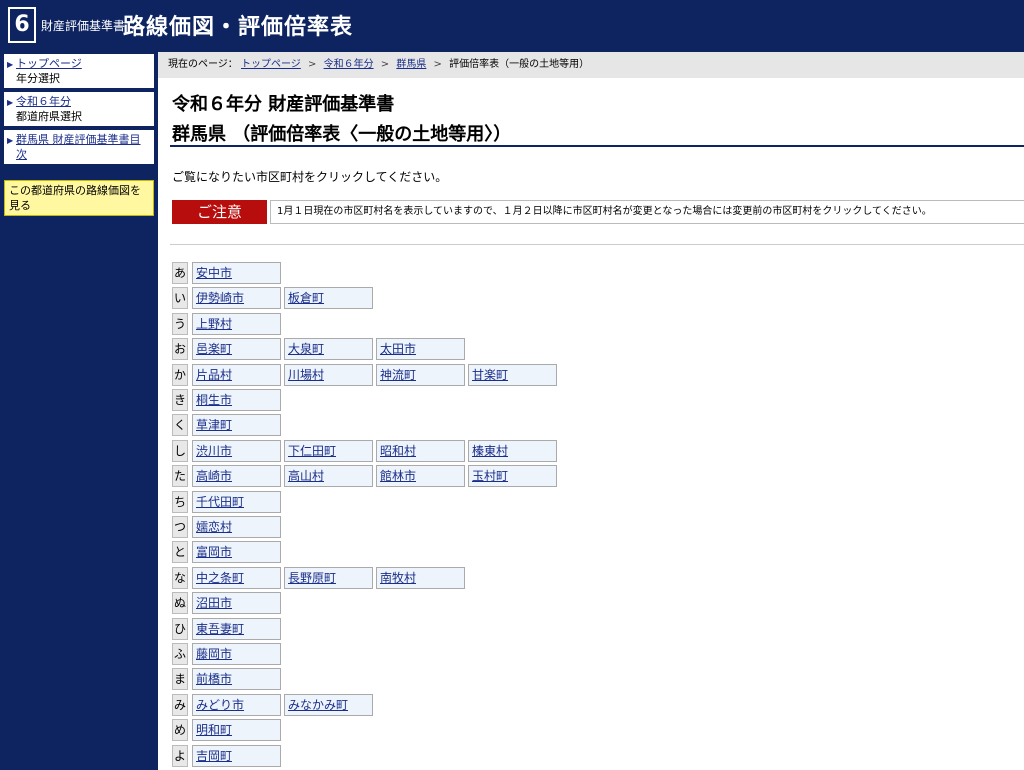 This screenshot has height=770, width=1024. I want to click on municipality-link: 高山村, so click(306, 476).